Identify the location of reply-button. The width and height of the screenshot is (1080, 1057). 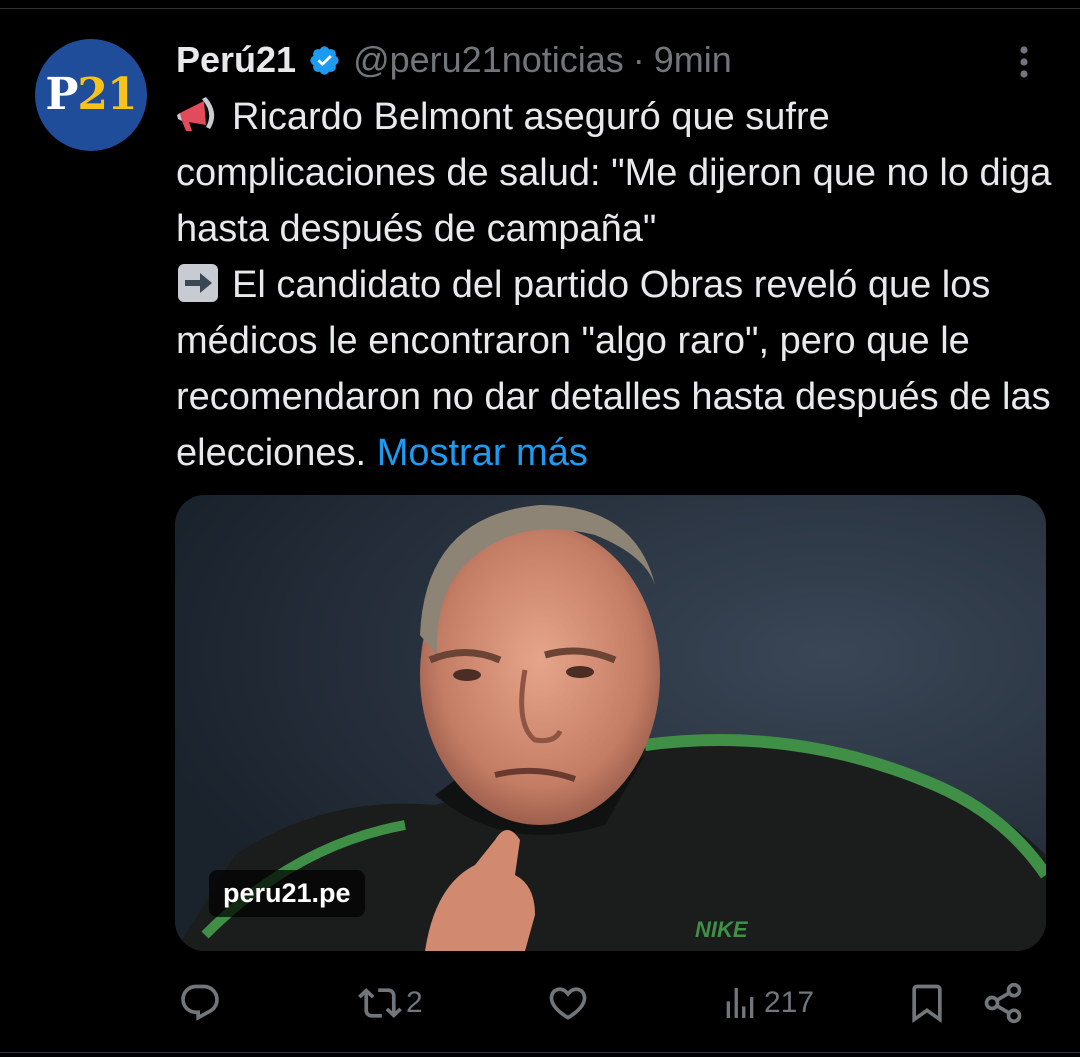
(202, 1003).